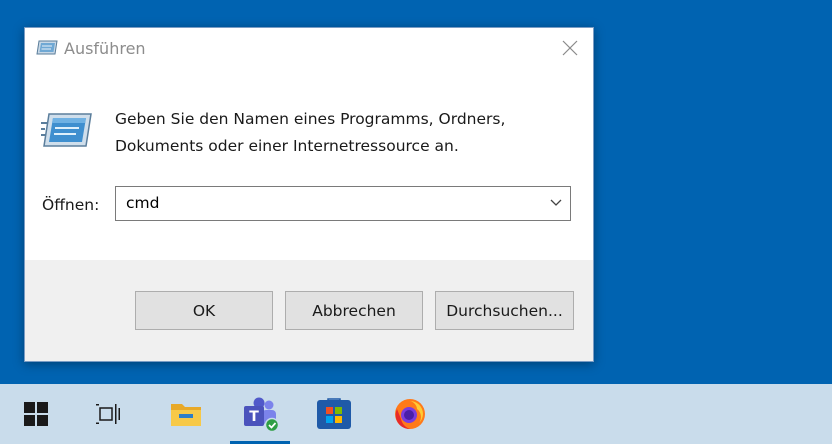  I want to click on task-view-button, so click(108, 414).